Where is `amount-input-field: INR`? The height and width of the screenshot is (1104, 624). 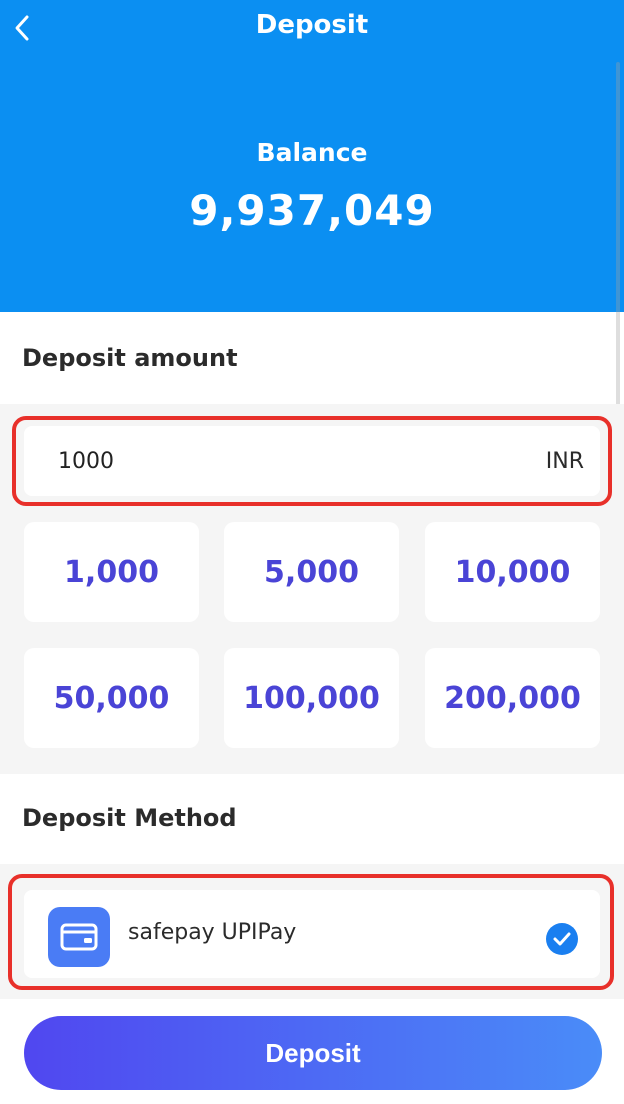
amount-input-field: INR is located at coordinates (312, 461).